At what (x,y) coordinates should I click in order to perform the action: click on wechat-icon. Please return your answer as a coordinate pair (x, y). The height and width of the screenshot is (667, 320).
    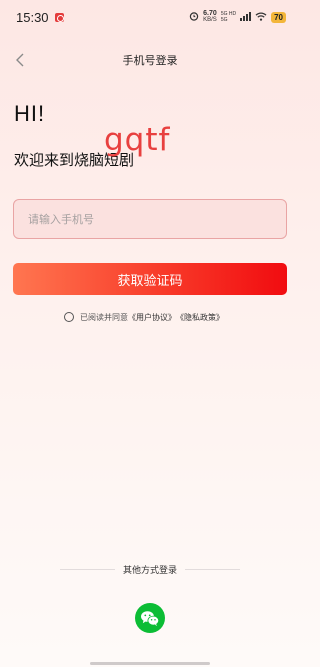
    Looking at the image, I should click on (150, 618).